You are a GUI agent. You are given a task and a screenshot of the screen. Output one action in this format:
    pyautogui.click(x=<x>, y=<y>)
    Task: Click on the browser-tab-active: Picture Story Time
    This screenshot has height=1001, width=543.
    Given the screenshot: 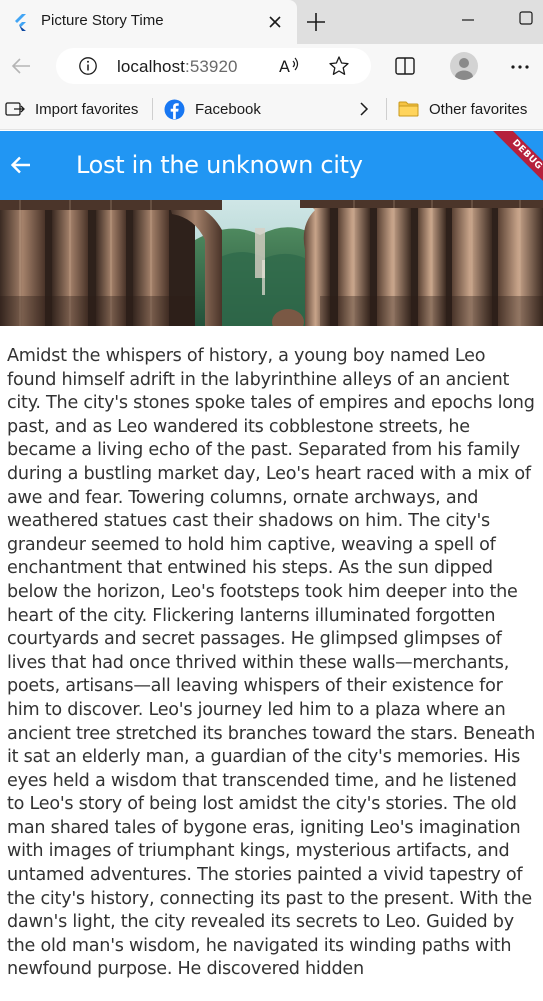 What is the action you would take?
    pyautogui.click(x=148, y=22)
    